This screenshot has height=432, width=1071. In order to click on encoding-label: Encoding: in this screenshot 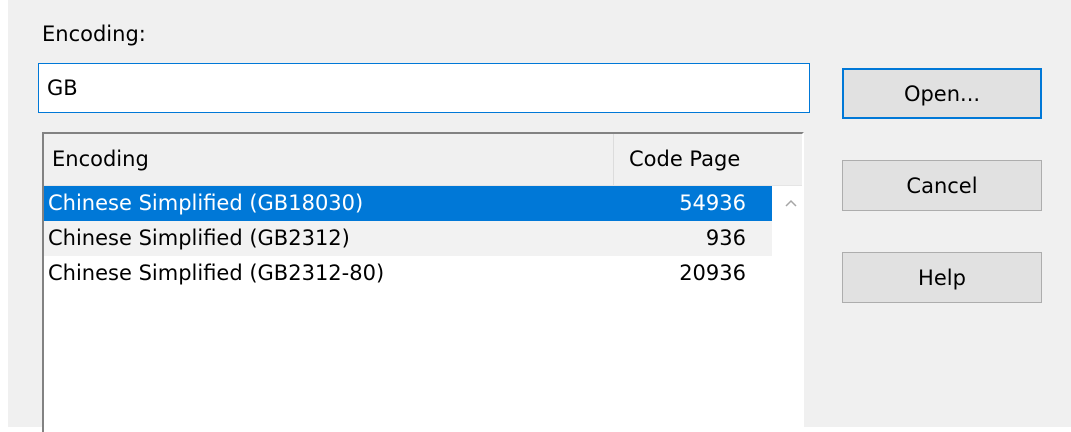, I will do `click(94, 34)`.